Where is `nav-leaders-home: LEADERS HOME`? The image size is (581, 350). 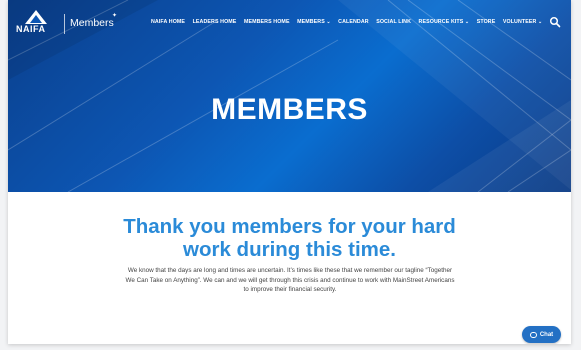
nav-leaders-home: LEADERS HOME is located at coordinates (215, 22).